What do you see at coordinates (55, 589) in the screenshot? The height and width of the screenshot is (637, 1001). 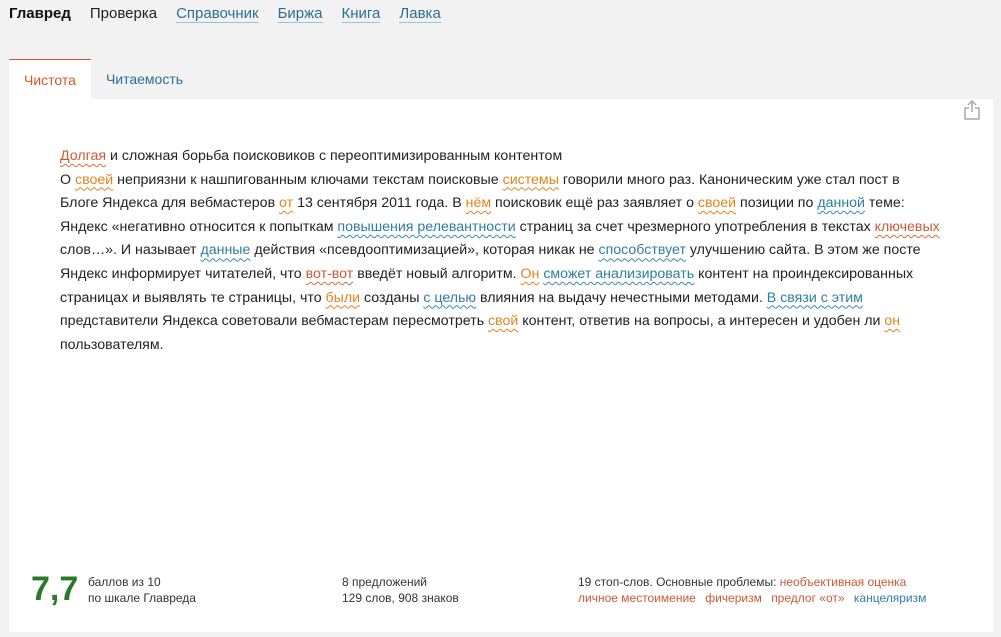 I see `score-value: 7,7` at bounding box center [55, 589].